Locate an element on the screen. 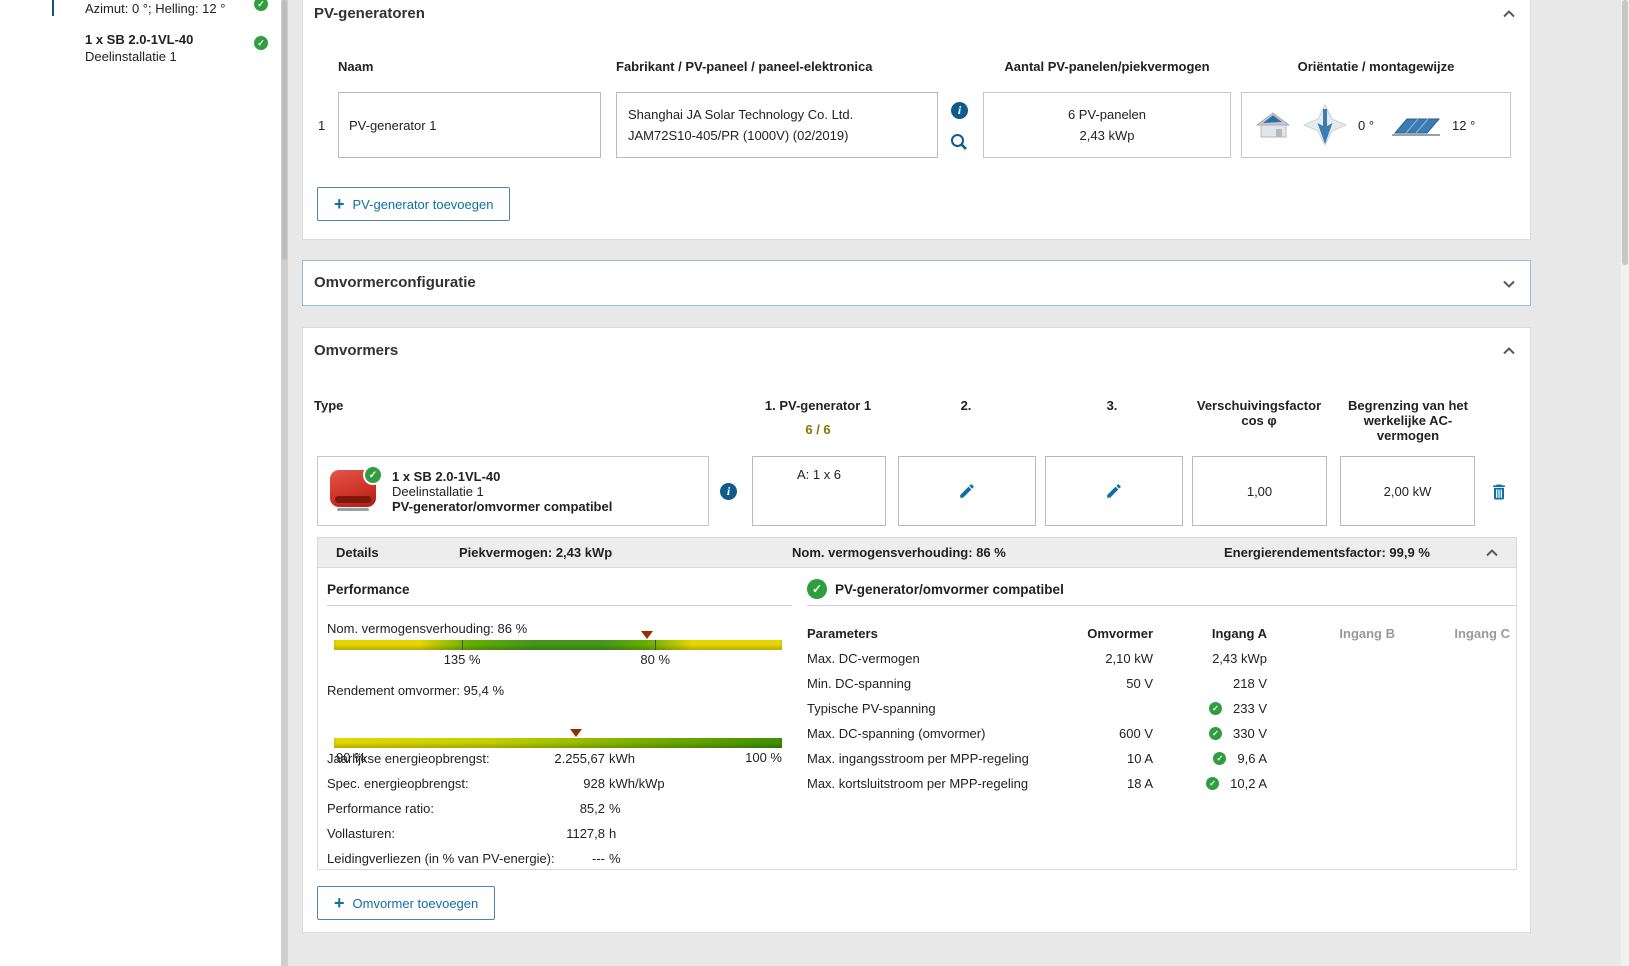 This screenshot has width=1629, height=966. trash-icon is located at coordinates (1499, 492).